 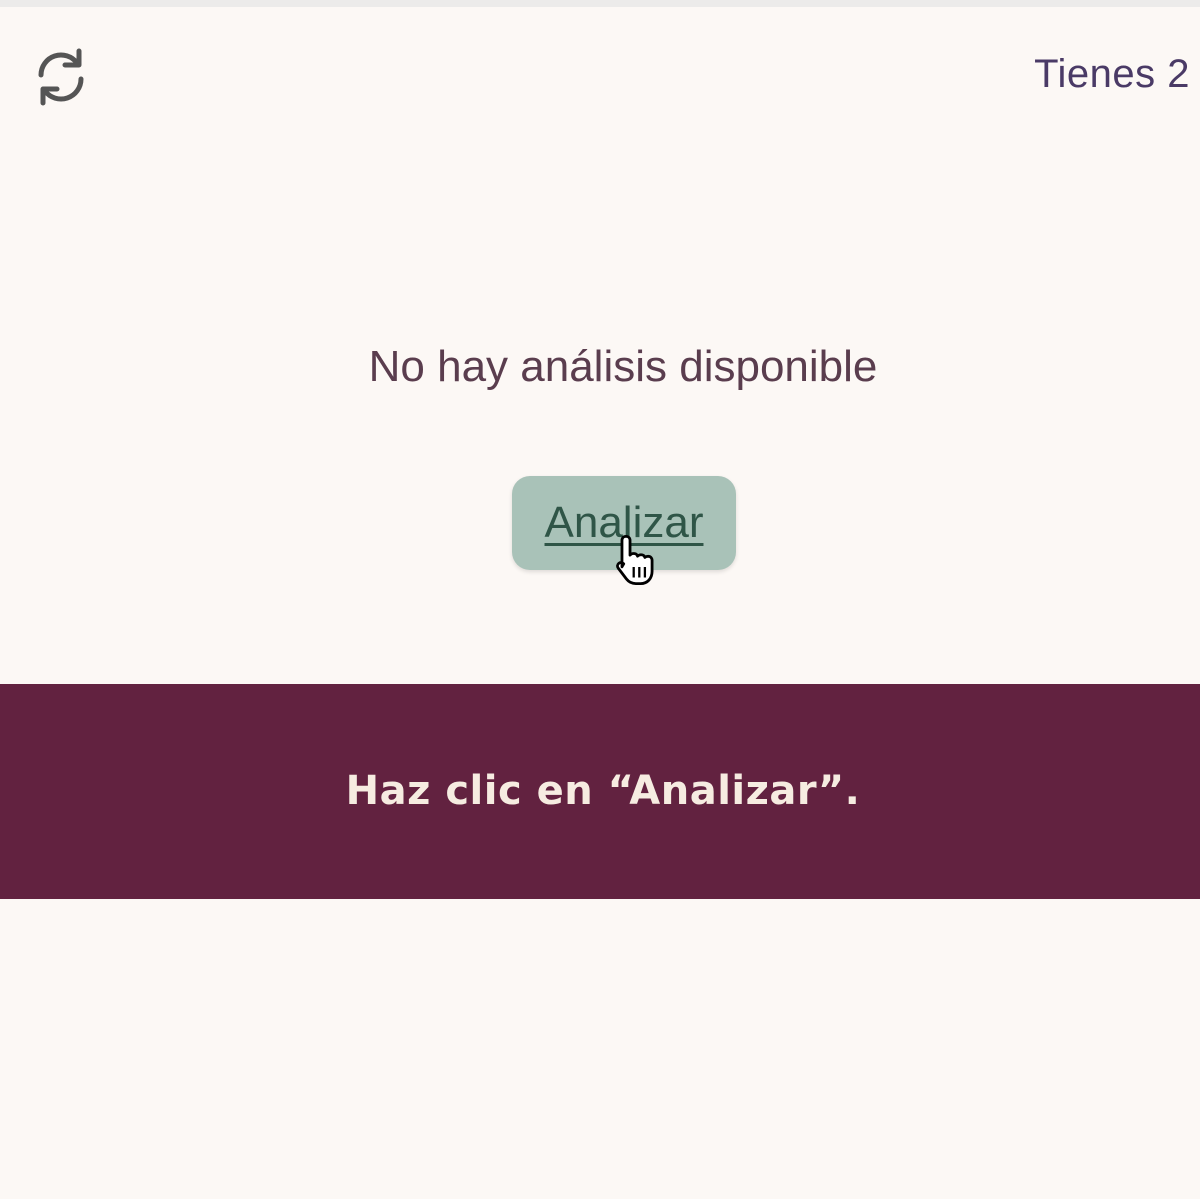 What do you see at coordinates (600, 3) in the screenshot?
I see `top-strip` at bounding box center [600, 3].